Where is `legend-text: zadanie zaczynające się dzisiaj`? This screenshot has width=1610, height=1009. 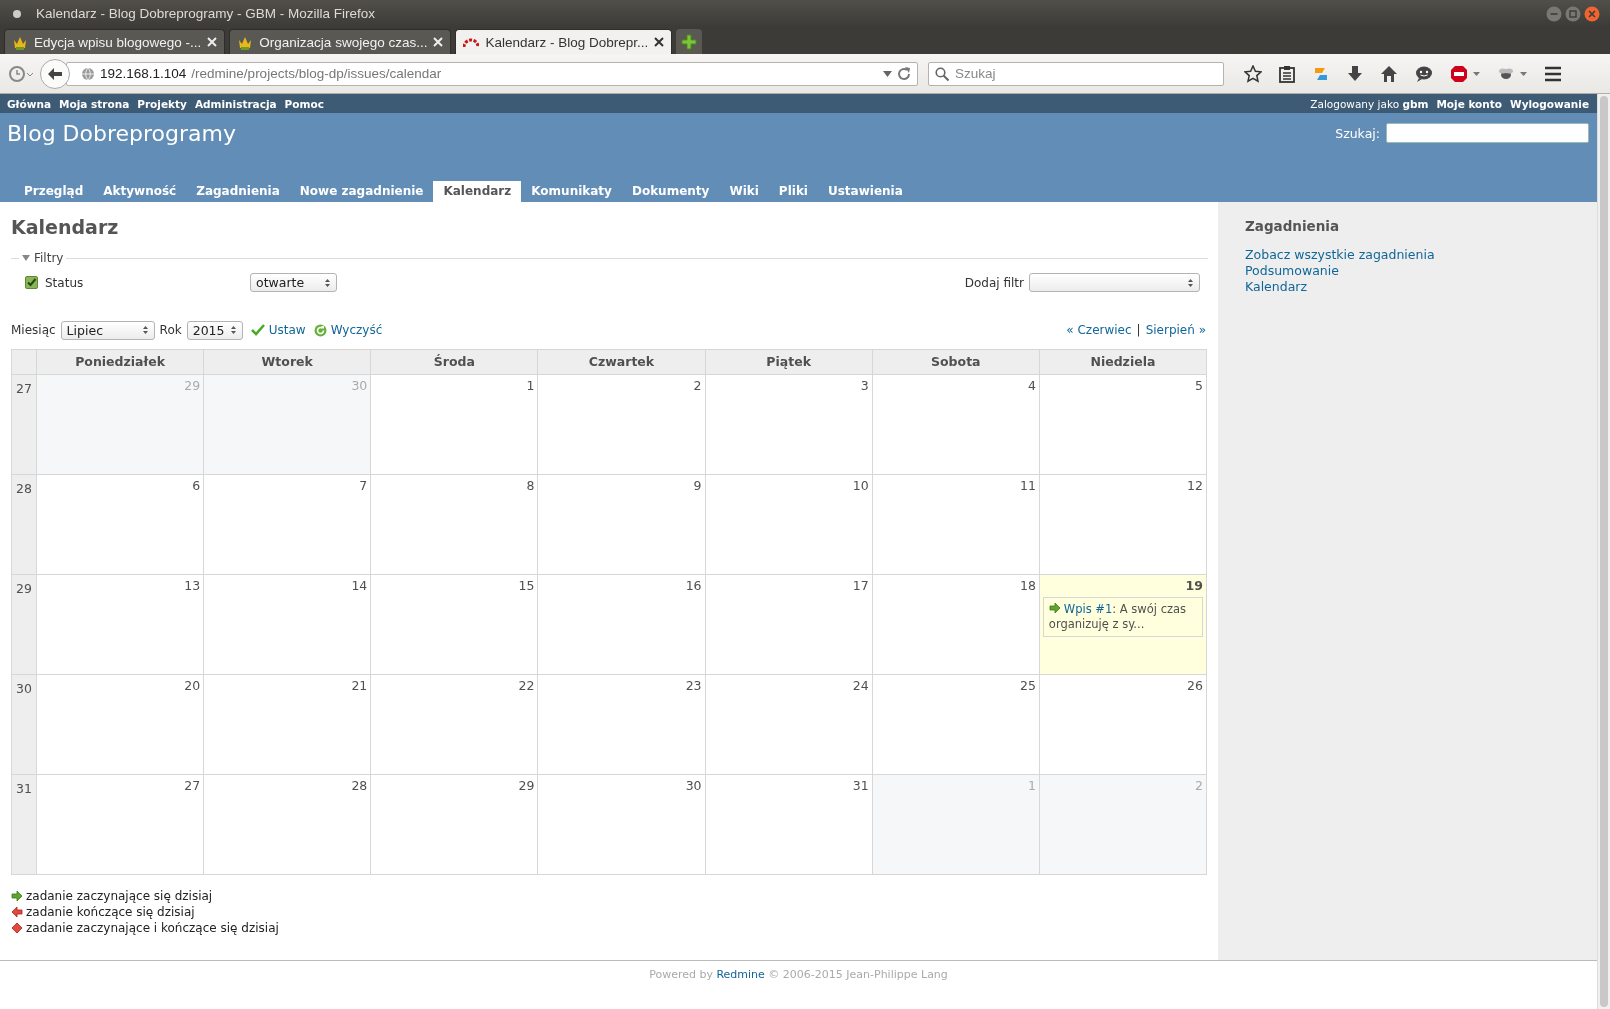
legend-text: zadanie zaczynające się dzisiaj is located at coordinates (119, 896).